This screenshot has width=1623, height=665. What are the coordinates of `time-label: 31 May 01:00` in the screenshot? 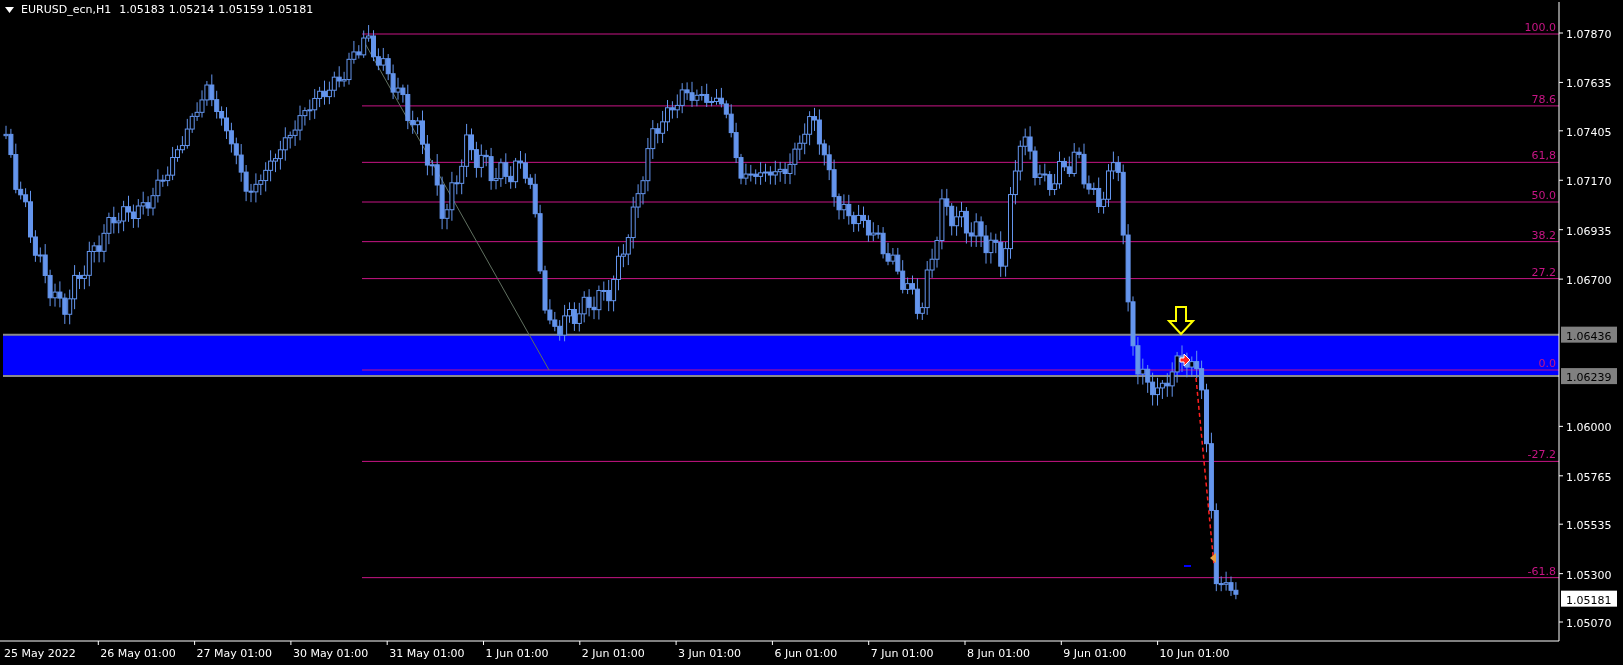 It's located at (427, 653).